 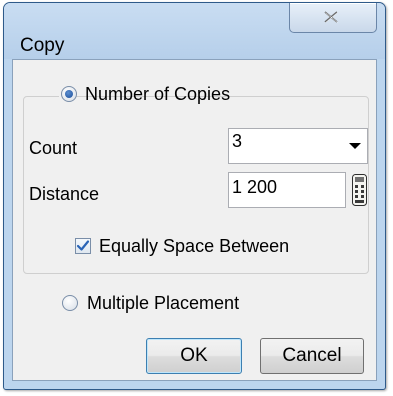 I want to click on count-value: 3, so click(x=237, y=141).